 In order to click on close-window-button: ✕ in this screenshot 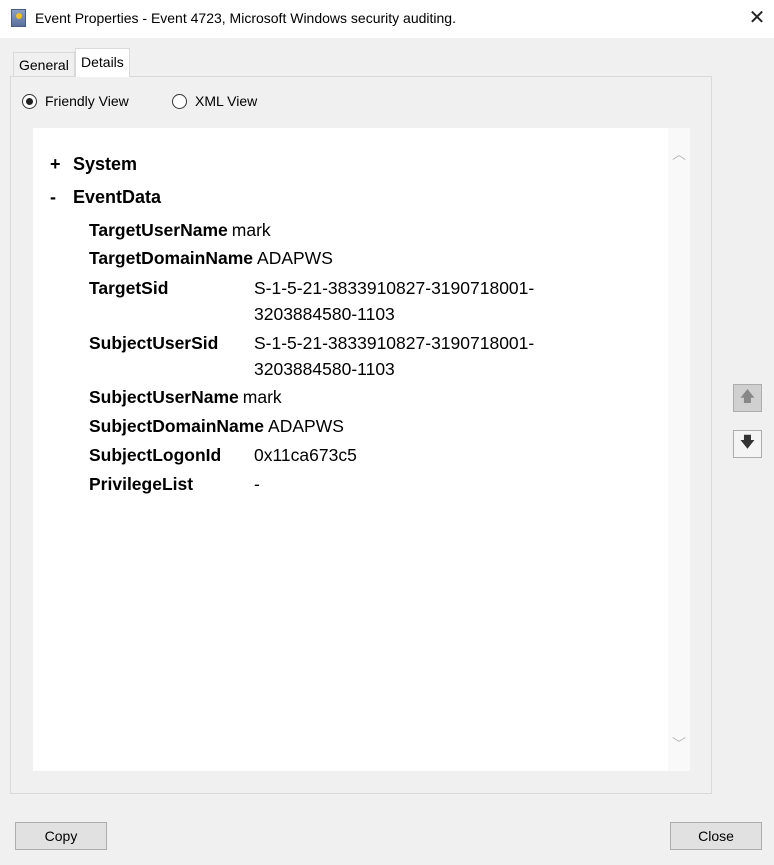, I will do `click(757, 17)`.